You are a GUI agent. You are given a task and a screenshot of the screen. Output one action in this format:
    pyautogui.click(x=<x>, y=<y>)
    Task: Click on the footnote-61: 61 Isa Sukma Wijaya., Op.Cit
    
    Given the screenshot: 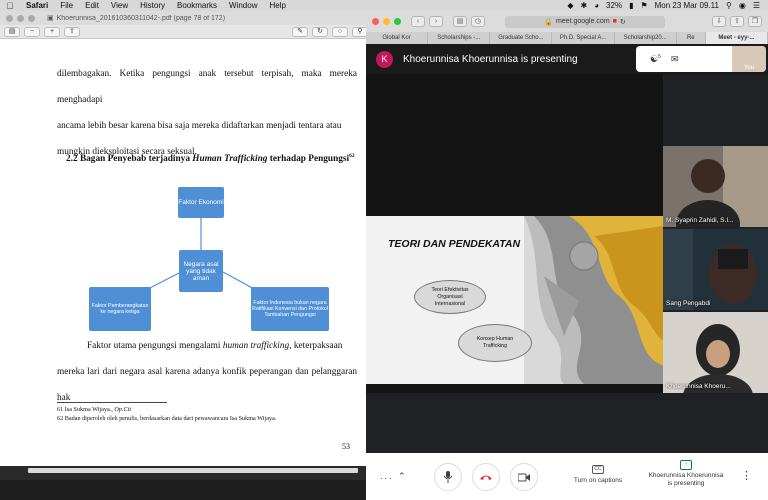 What is the action you would take?
    pyautogui.click(x=94, y=409)
    